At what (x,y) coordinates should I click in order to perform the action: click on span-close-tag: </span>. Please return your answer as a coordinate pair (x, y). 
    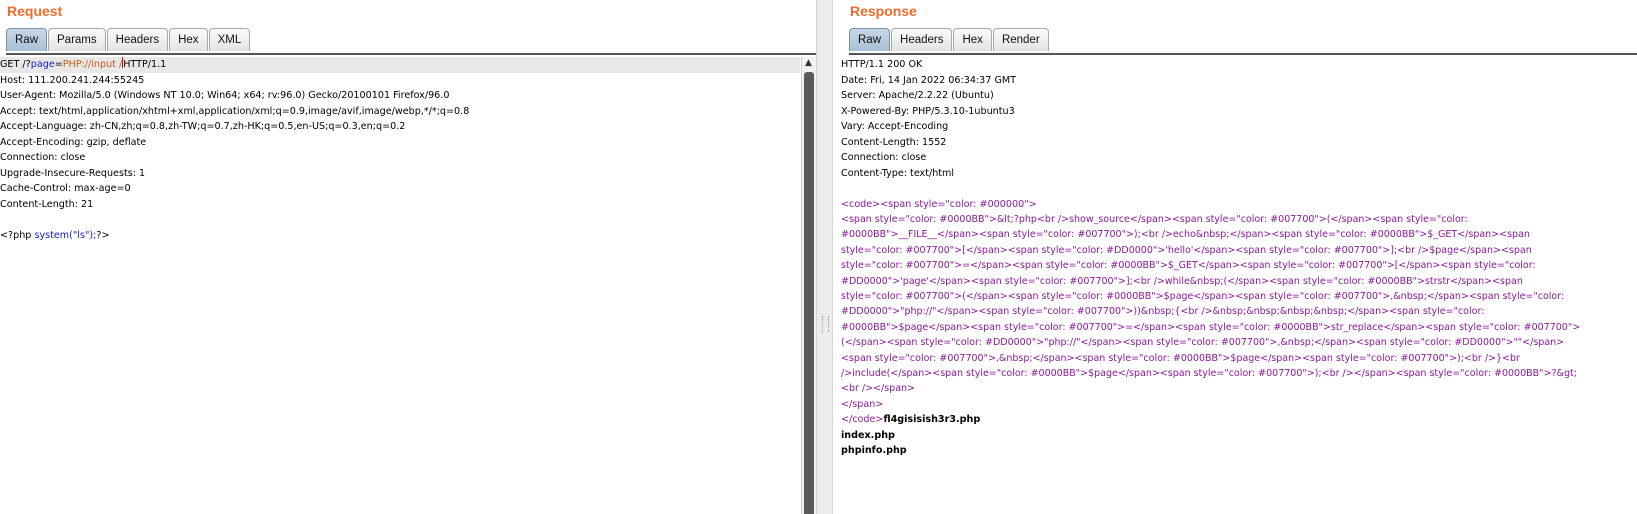
    Looking at the image, I should click on (862, 404).